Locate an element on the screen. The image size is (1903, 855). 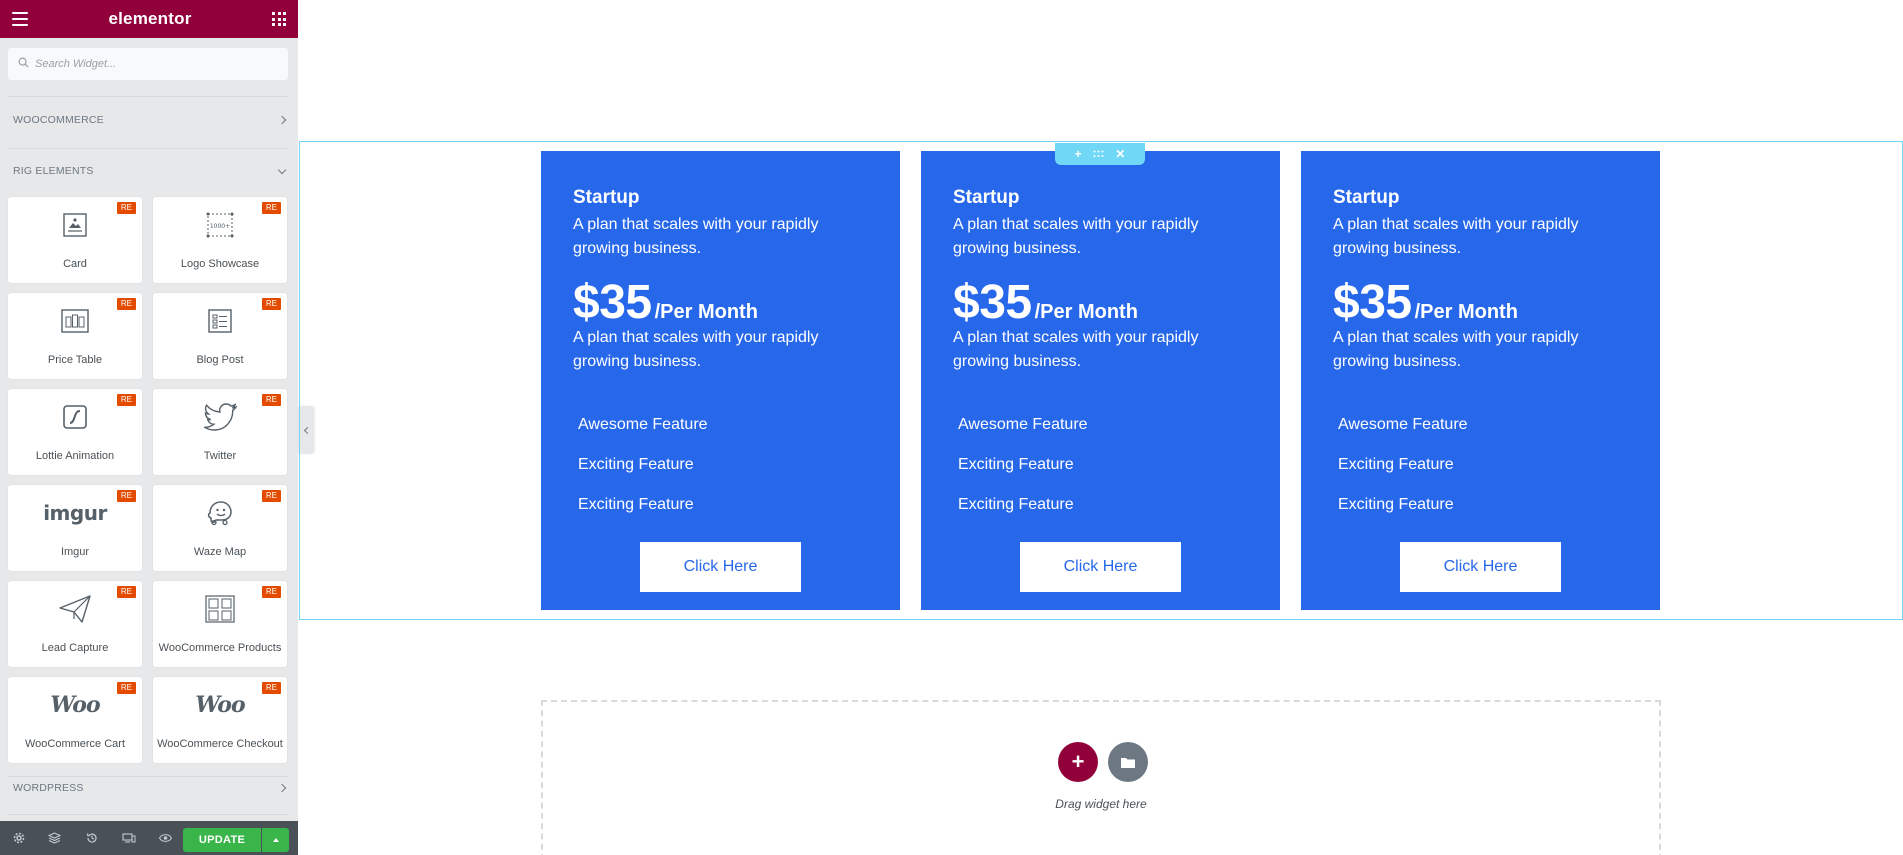
svg-text: 1000+ is located at coordinates (220, 226).